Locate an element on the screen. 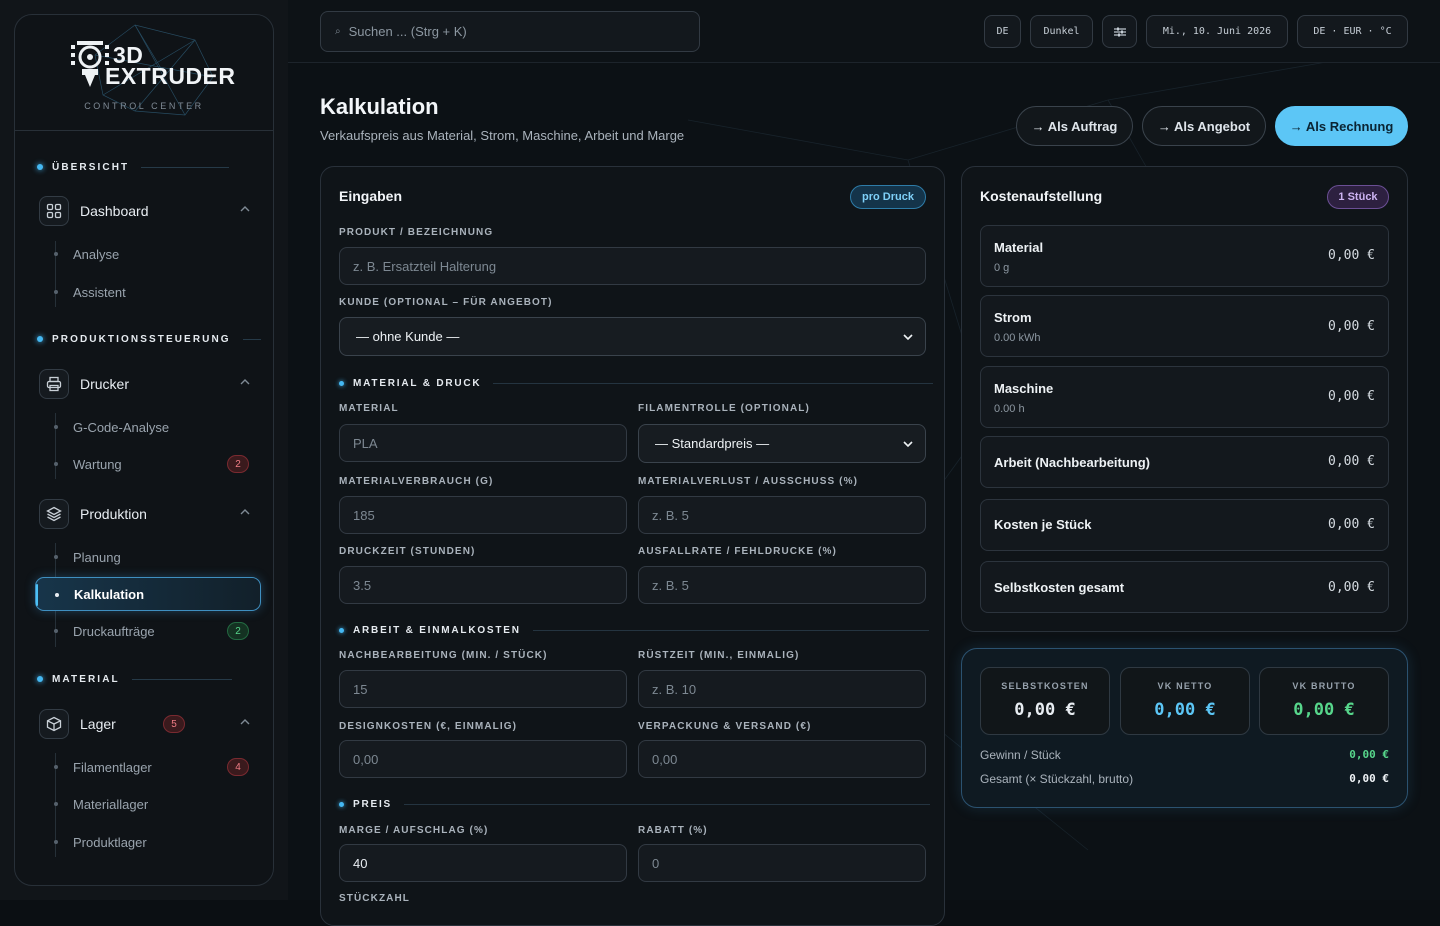  total-row: Gesamt (× Stückzahl, brutto) 0,00 € is located at coordinates (1184, 779).